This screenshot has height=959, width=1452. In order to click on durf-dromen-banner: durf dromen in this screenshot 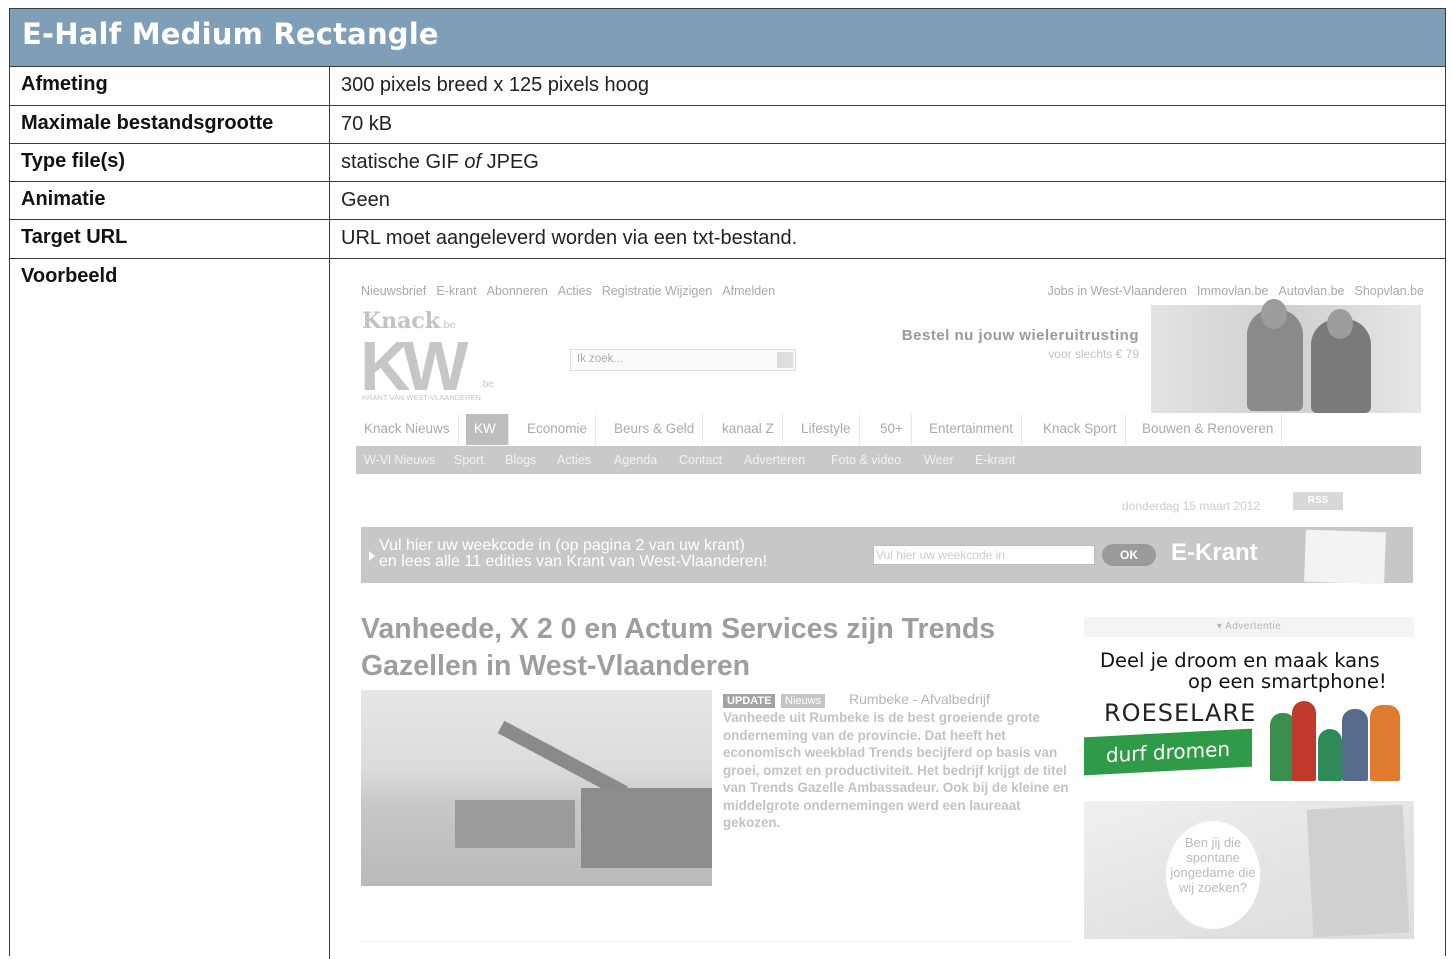, I will do `click(1168, 752)`.